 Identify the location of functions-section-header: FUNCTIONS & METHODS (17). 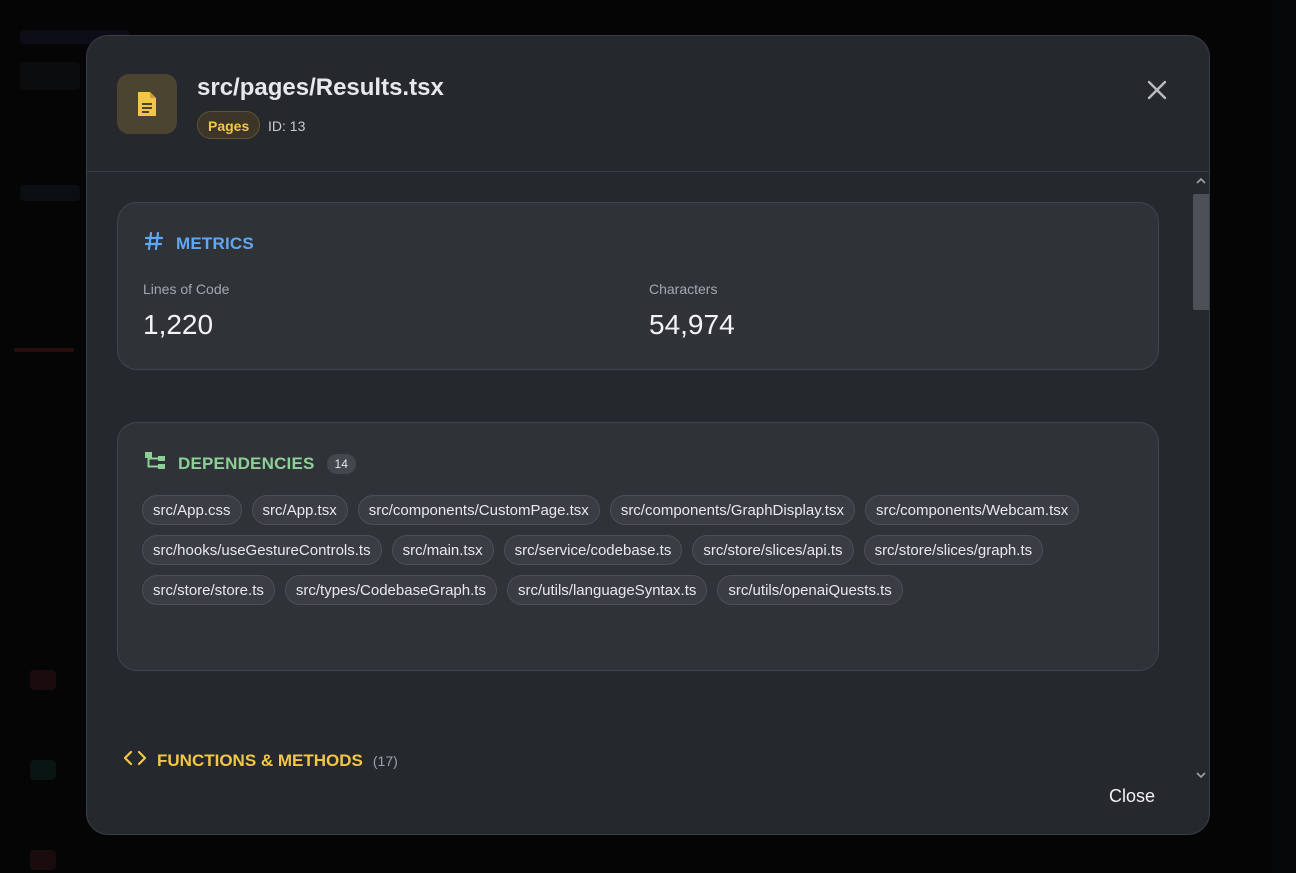
(260, 760).